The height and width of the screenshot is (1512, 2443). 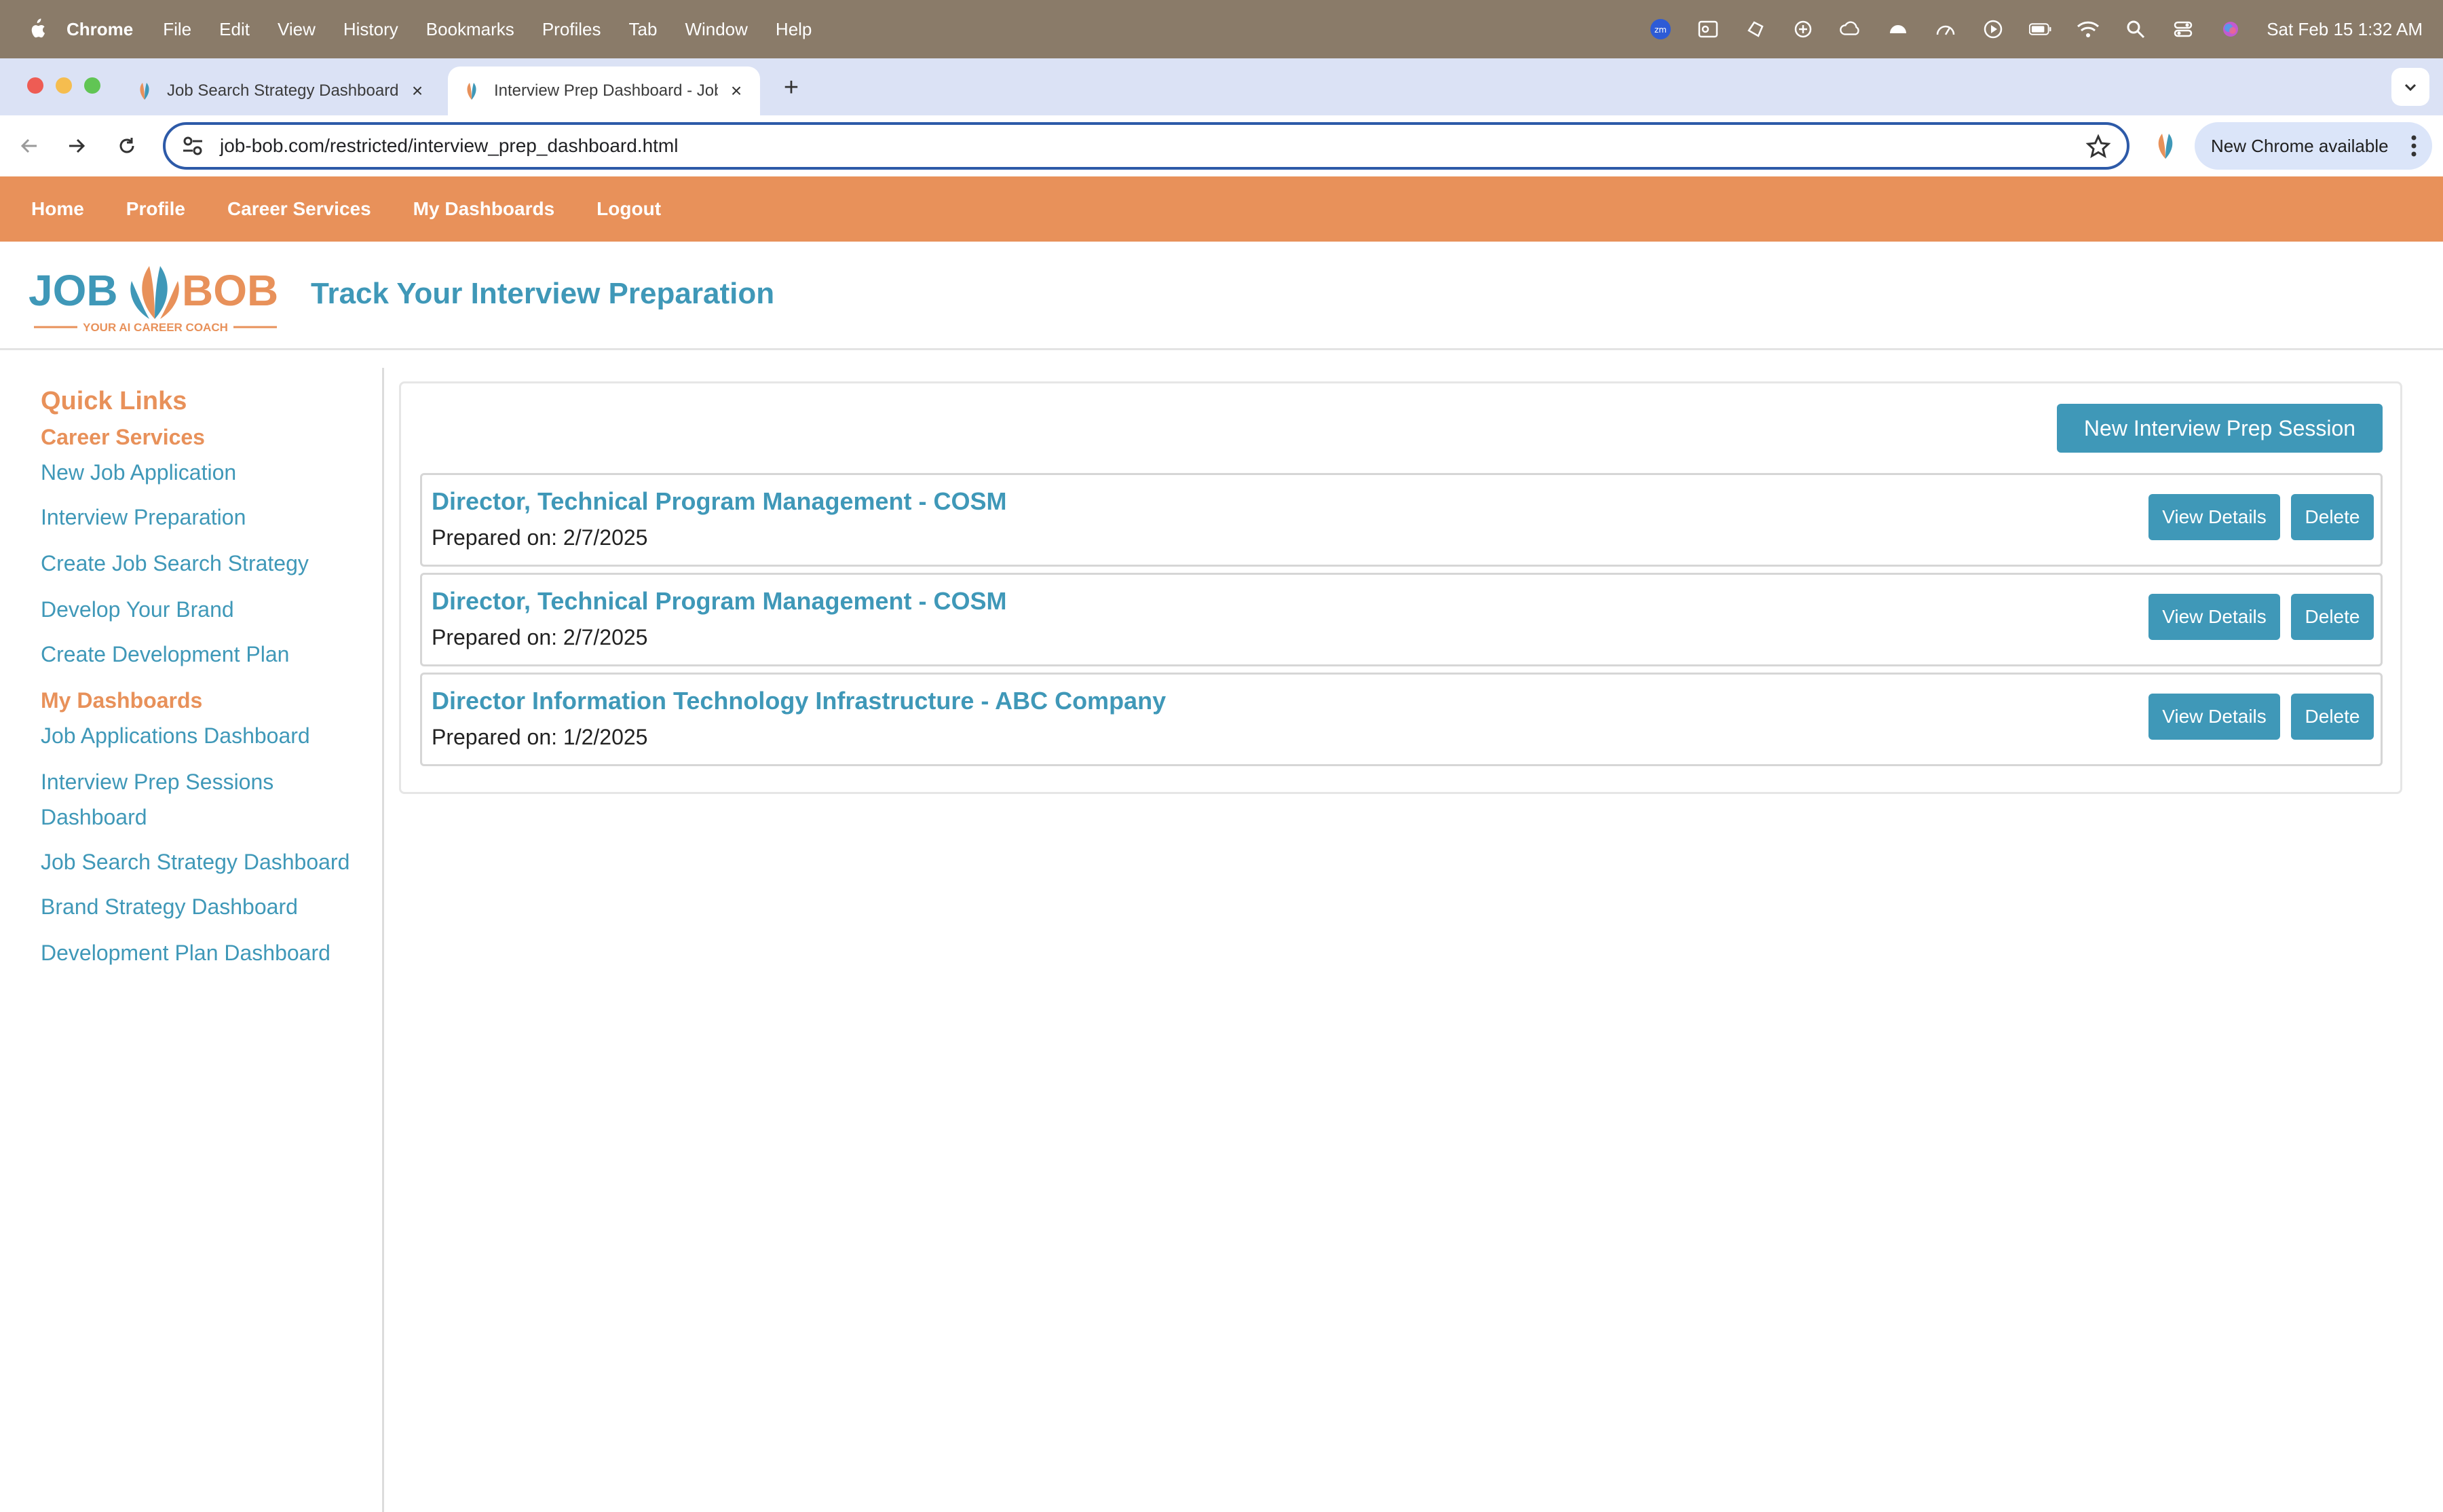 What do you see at coordinates (794, 29) in the screenshot?
I see `menu-help: Help` at bounding box center [794, 29].